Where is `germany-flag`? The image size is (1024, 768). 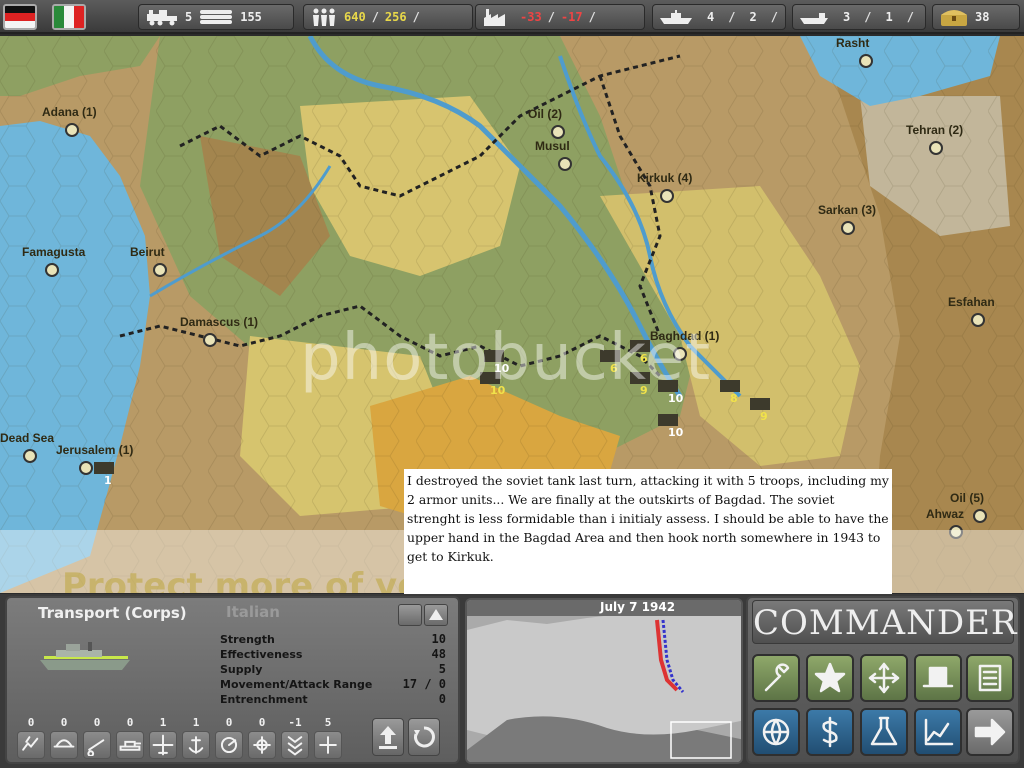 germany-flag is located at coordinates (20, 17).